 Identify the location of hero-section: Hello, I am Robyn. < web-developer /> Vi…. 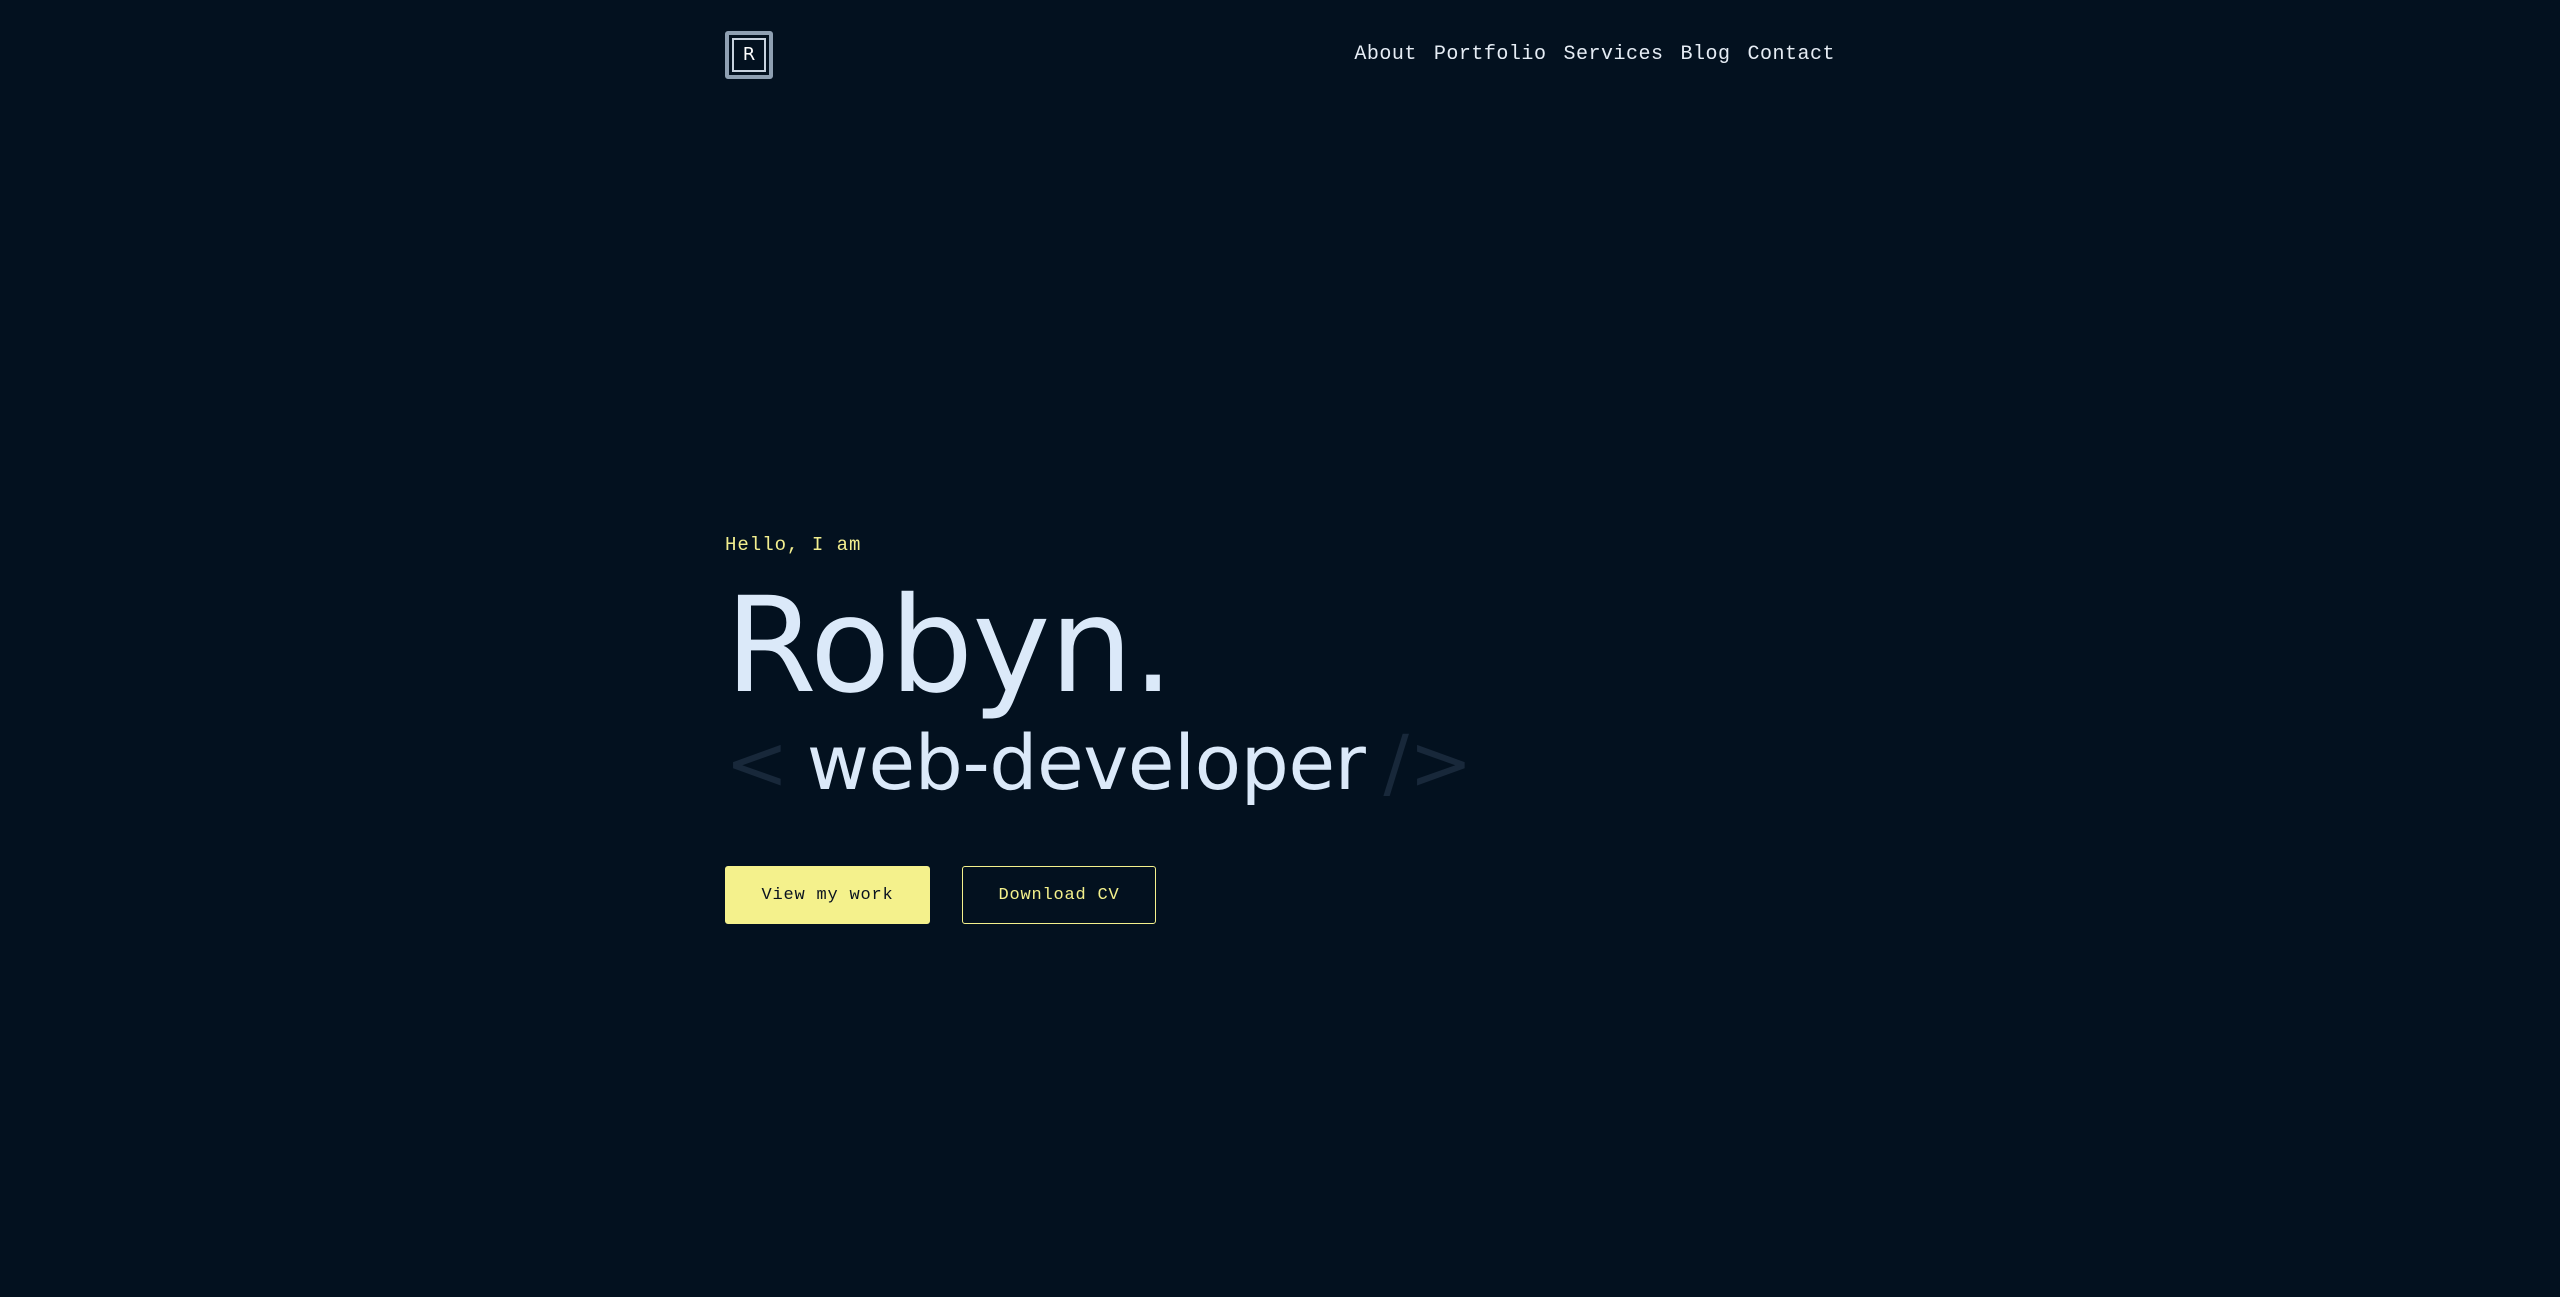
(1325, 726).